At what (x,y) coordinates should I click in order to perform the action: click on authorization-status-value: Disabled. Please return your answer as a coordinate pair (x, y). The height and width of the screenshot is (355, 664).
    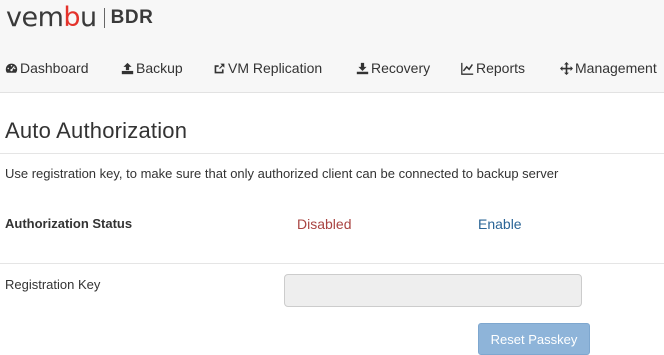
    Looking at the image, I should click on (324, 224).